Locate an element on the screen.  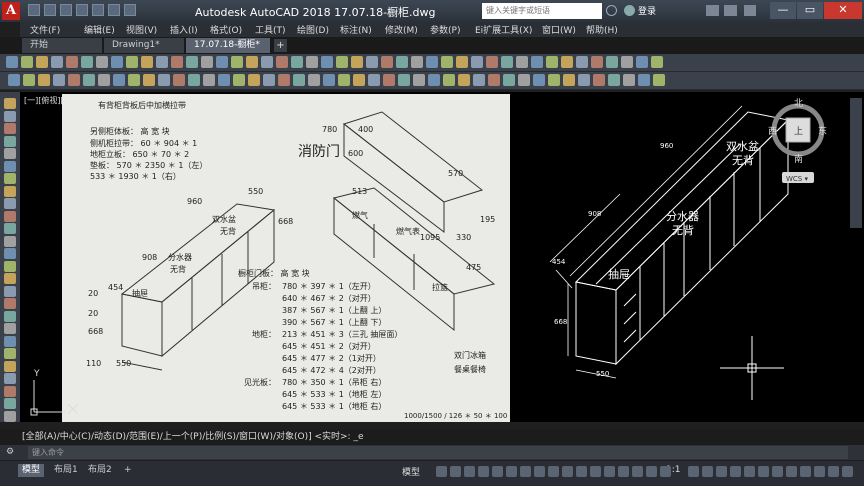
tab-drawing1: Drawing1* is located at coordinates (144, 45).